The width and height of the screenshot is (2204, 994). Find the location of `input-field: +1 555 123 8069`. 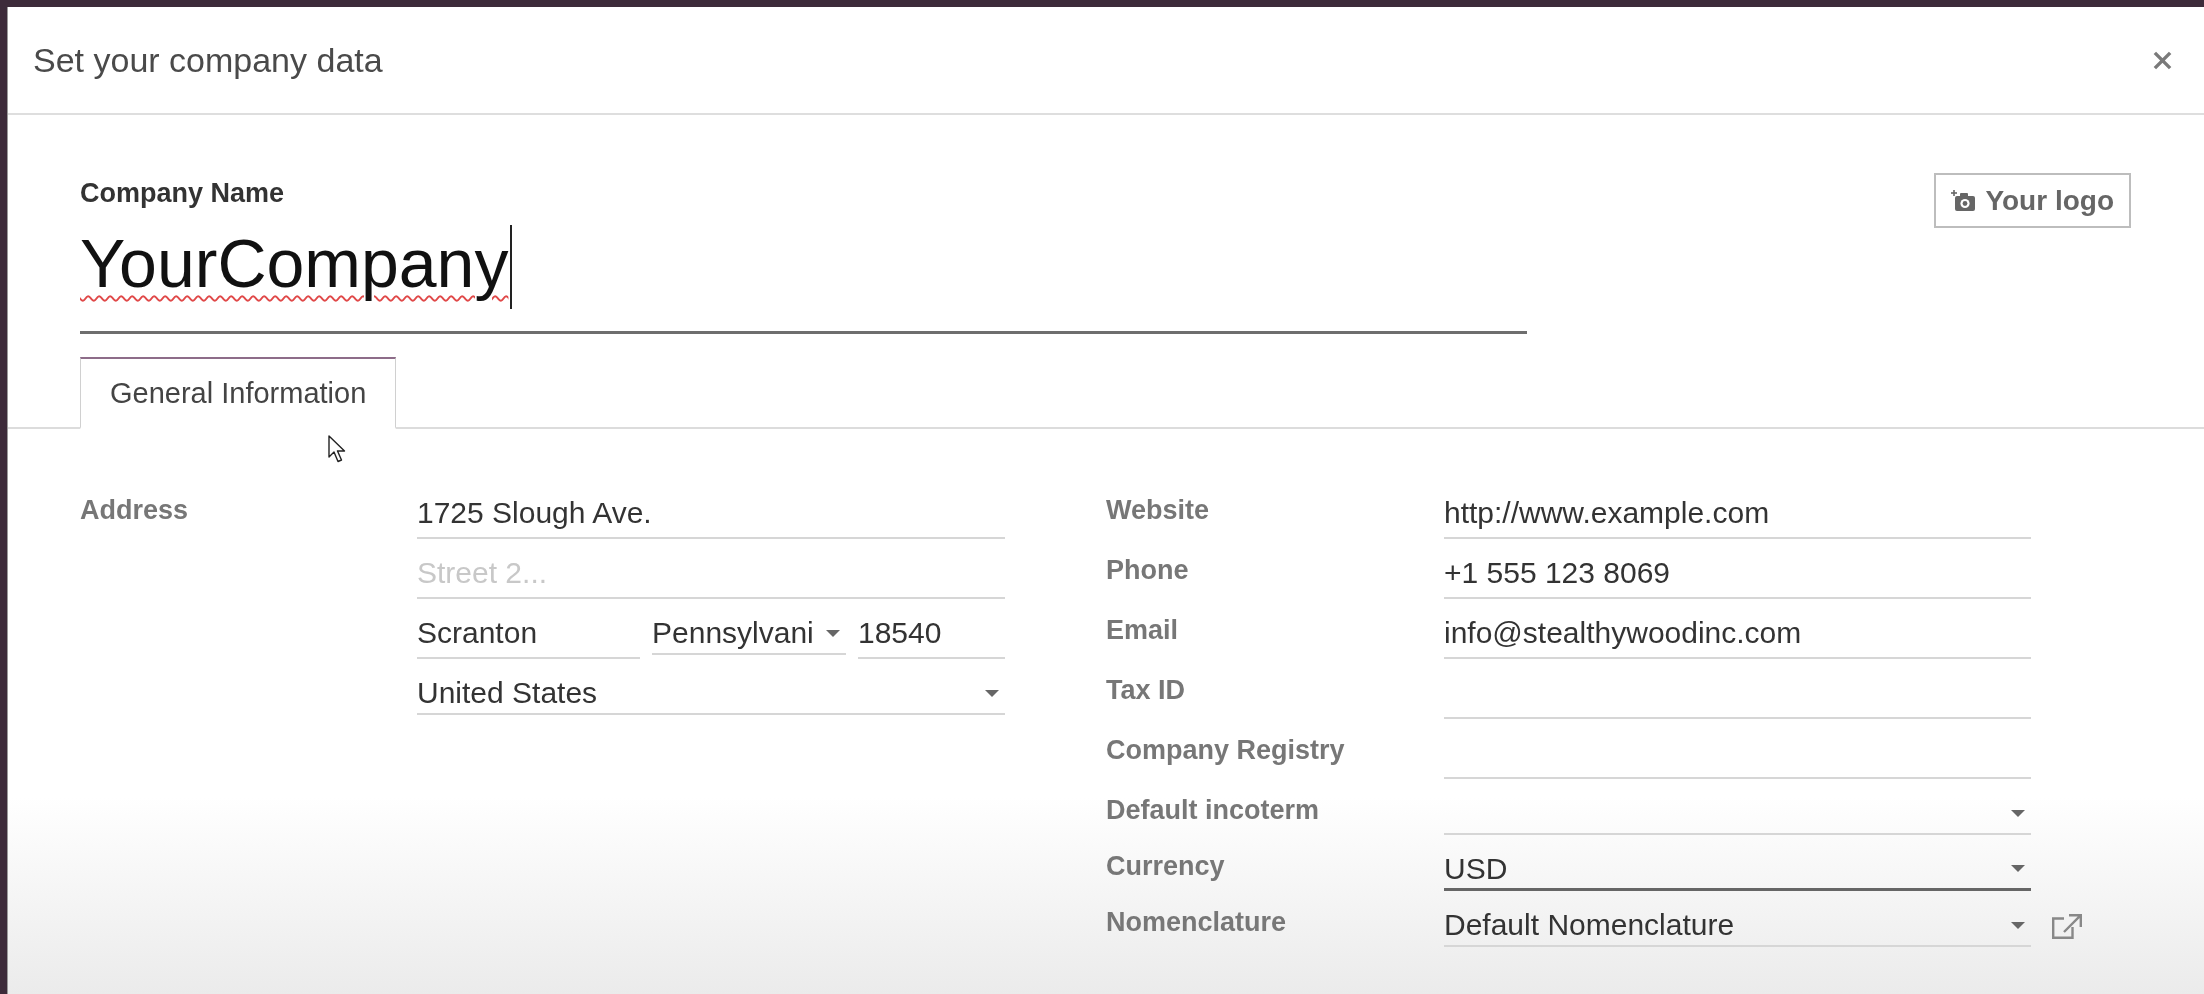

input-field: +1 555 123 8069 is located at coordinates (1737, 576).